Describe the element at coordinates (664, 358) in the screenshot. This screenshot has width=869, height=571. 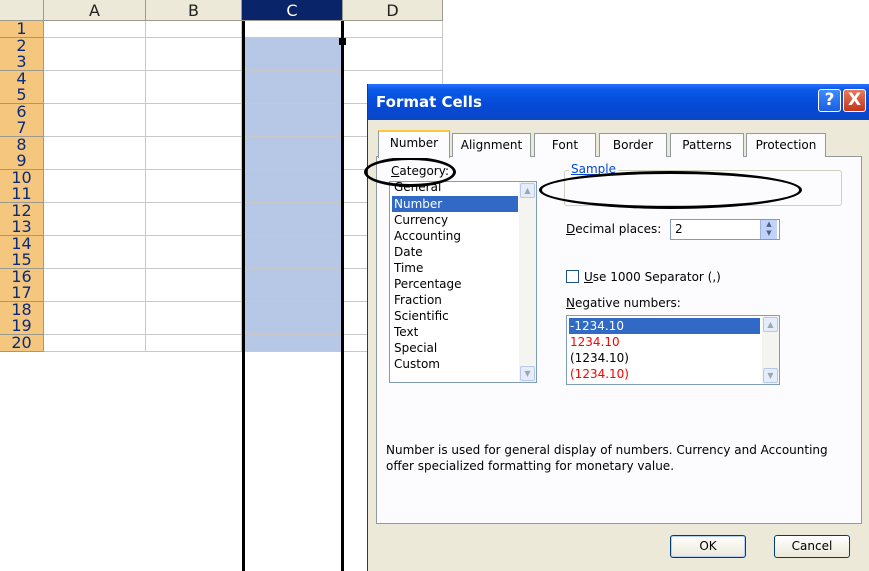
I see `negative-format-3: (1234.10)` at that location.